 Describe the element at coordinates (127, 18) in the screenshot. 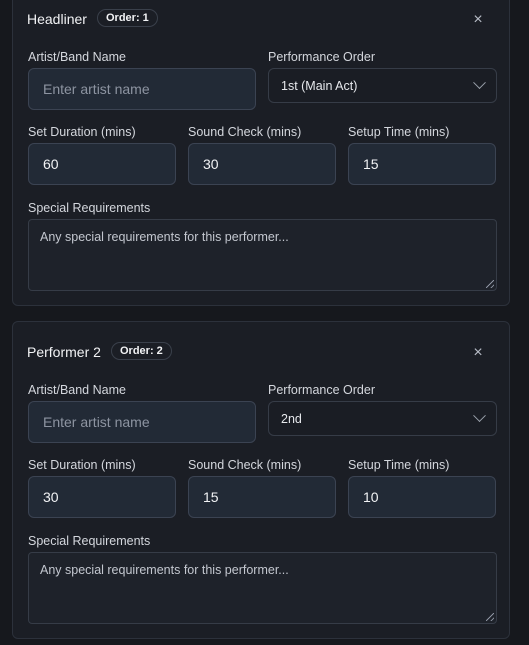

I see `order-badge: Order: 1` at that location.